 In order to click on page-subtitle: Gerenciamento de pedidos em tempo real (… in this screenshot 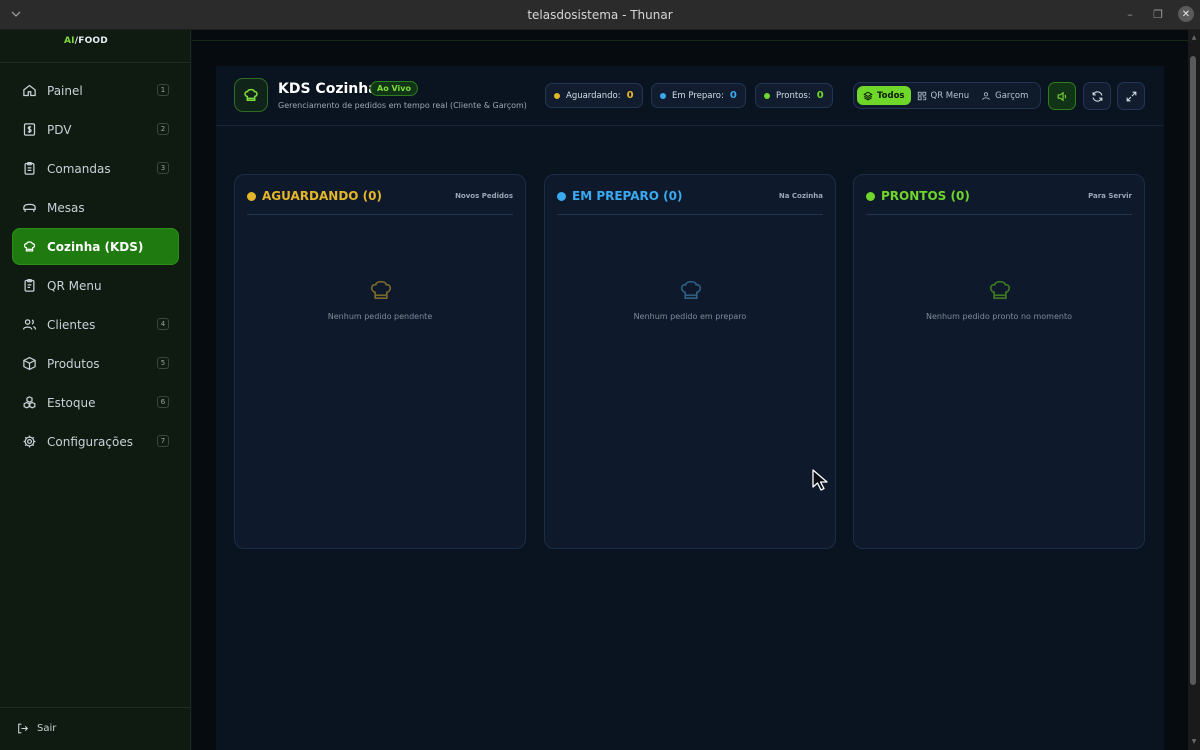, I will do `click(402, 105)`.